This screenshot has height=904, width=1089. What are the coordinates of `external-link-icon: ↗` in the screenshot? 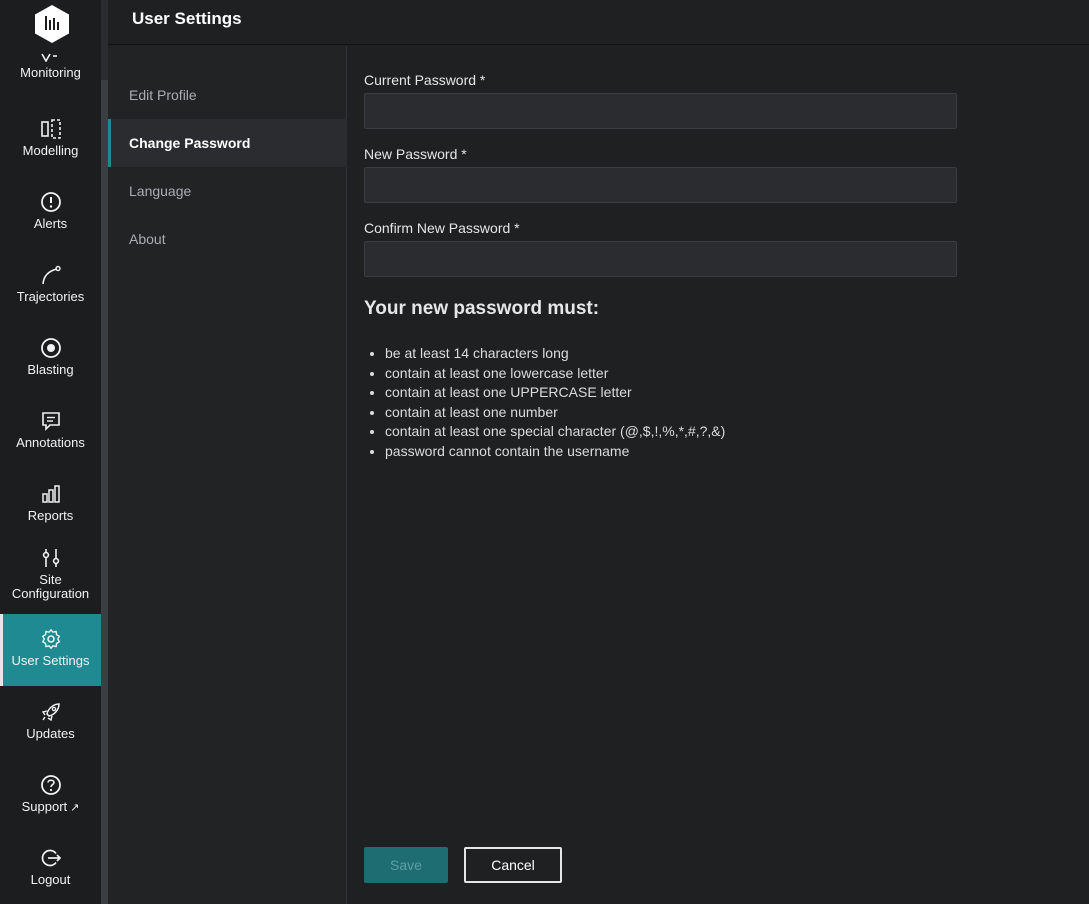 It's located at (75, 808).